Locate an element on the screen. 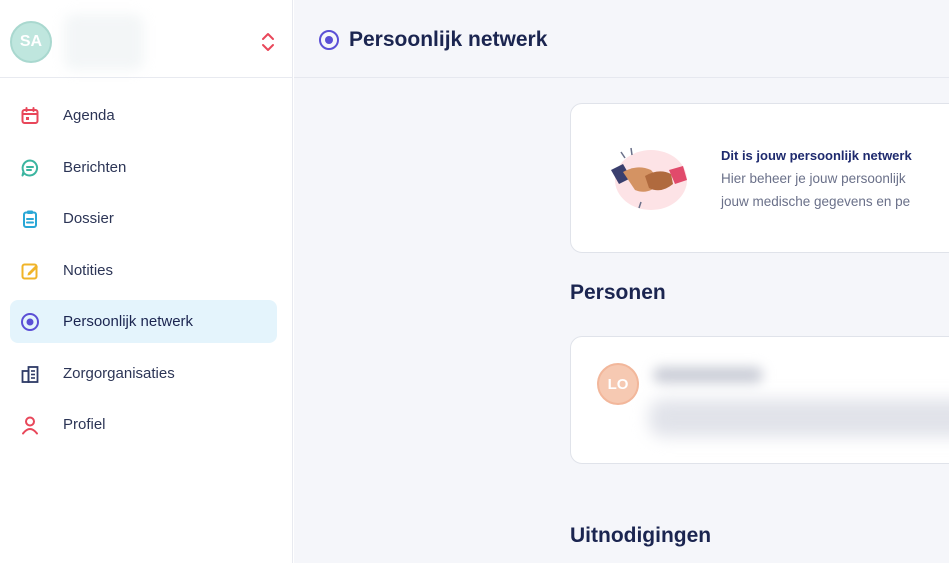  sidebar-item-persoonlijk-netwerk: Persoonlijk netwerk is located at coordinates (143, 321).